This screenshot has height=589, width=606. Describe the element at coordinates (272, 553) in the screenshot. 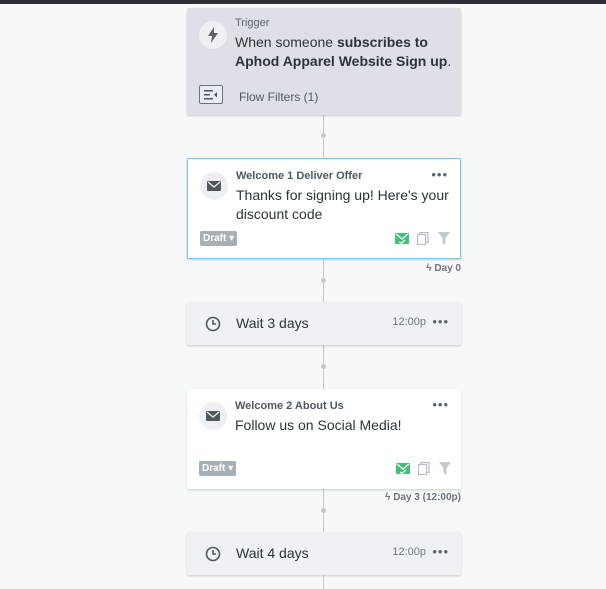

I see `wait-duration: Wait 4 days` at that location.